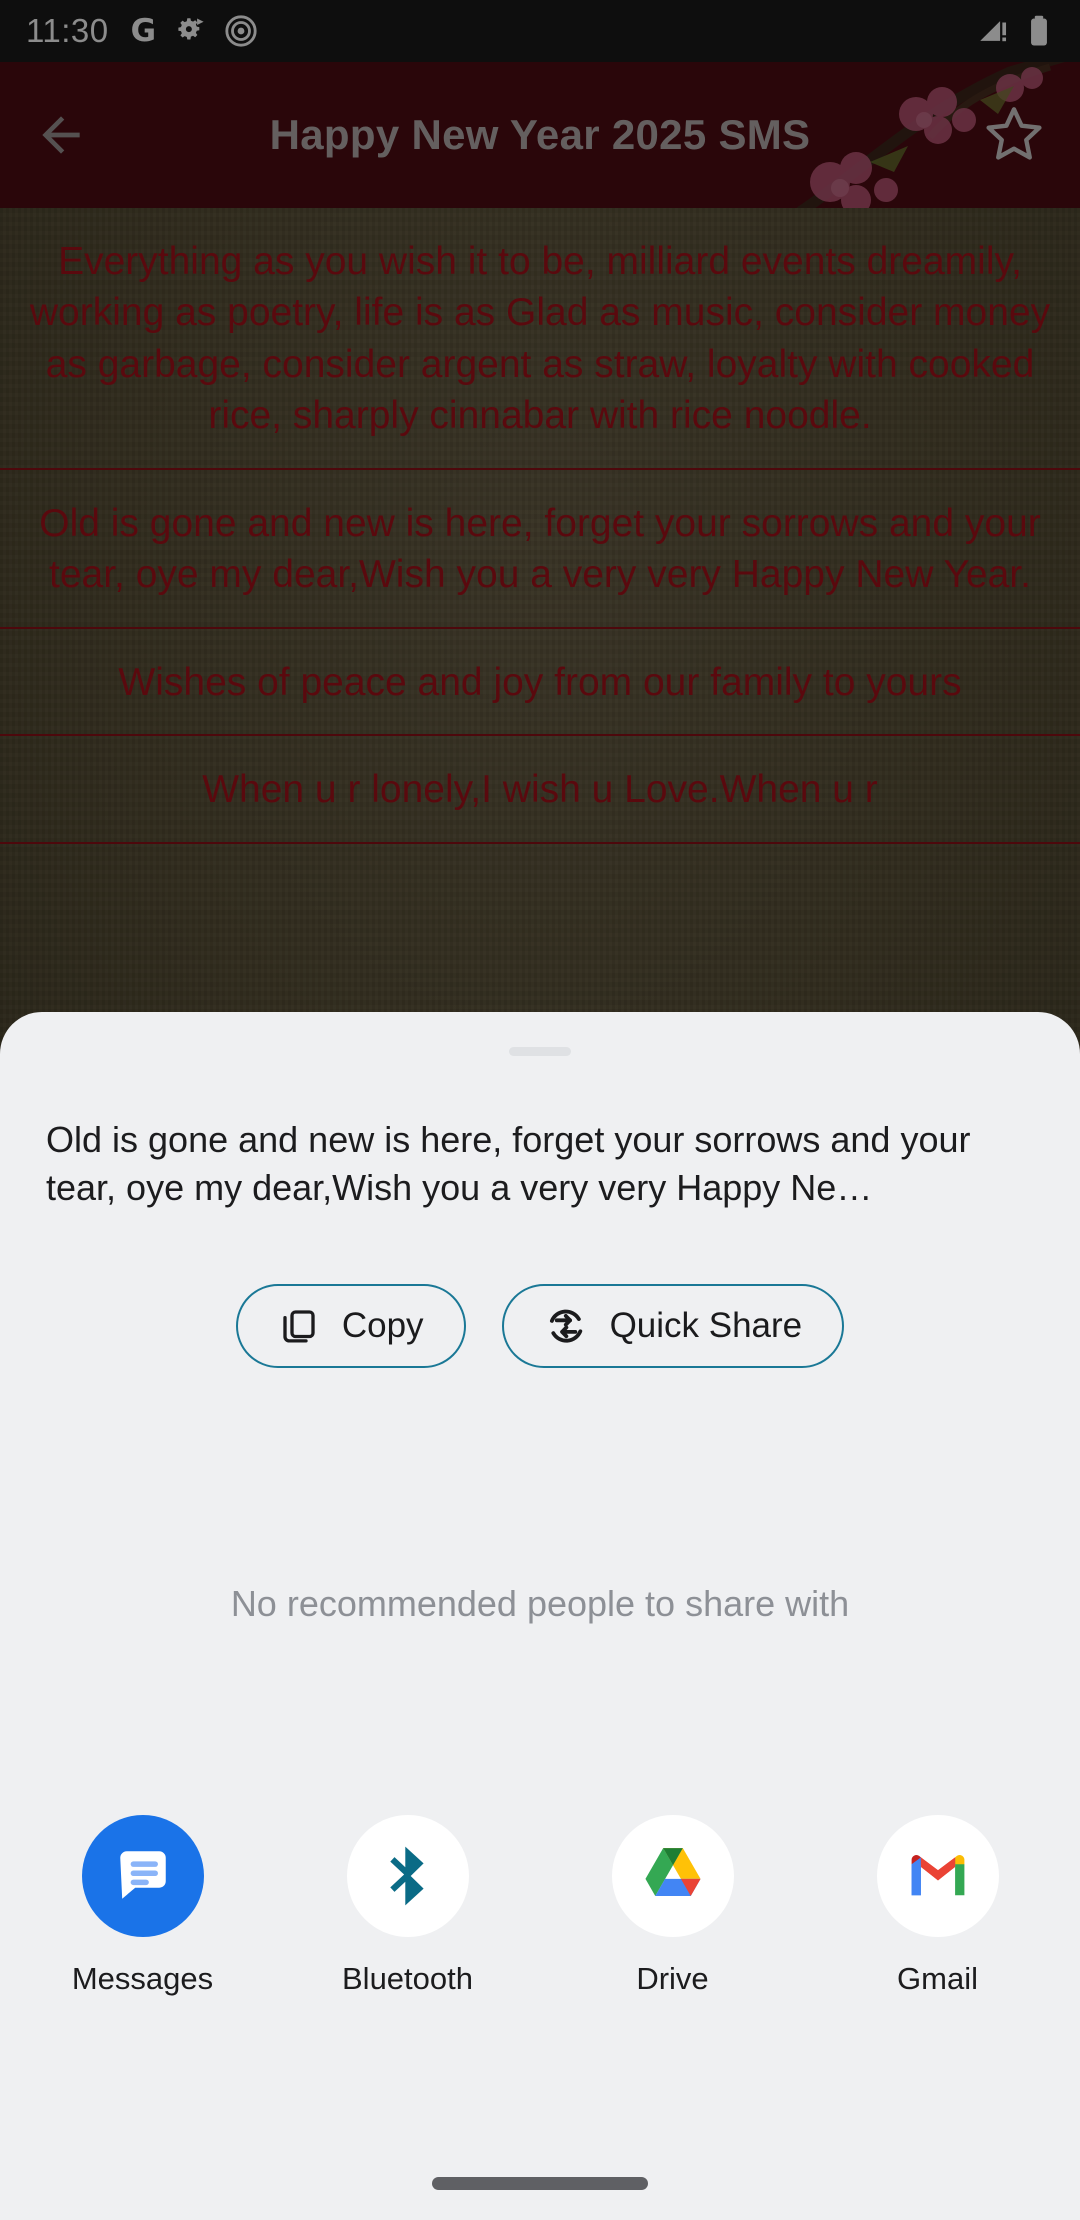 This screenshot has width=1080, height=2220. I want to click on quick-share-button: Quick Share, so click(673, 1326).